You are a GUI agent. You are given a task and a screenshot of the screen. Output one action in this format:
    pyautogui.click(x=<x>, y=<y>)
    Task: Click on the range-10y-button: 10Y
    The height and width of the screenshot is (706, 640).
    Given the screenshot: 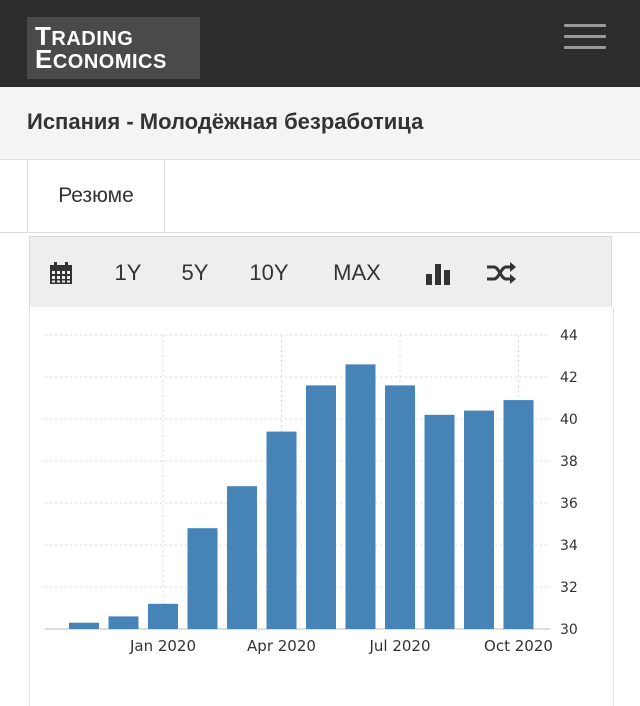 What is the action you would take?
    pyautogui.click(x=269, y=272)
    